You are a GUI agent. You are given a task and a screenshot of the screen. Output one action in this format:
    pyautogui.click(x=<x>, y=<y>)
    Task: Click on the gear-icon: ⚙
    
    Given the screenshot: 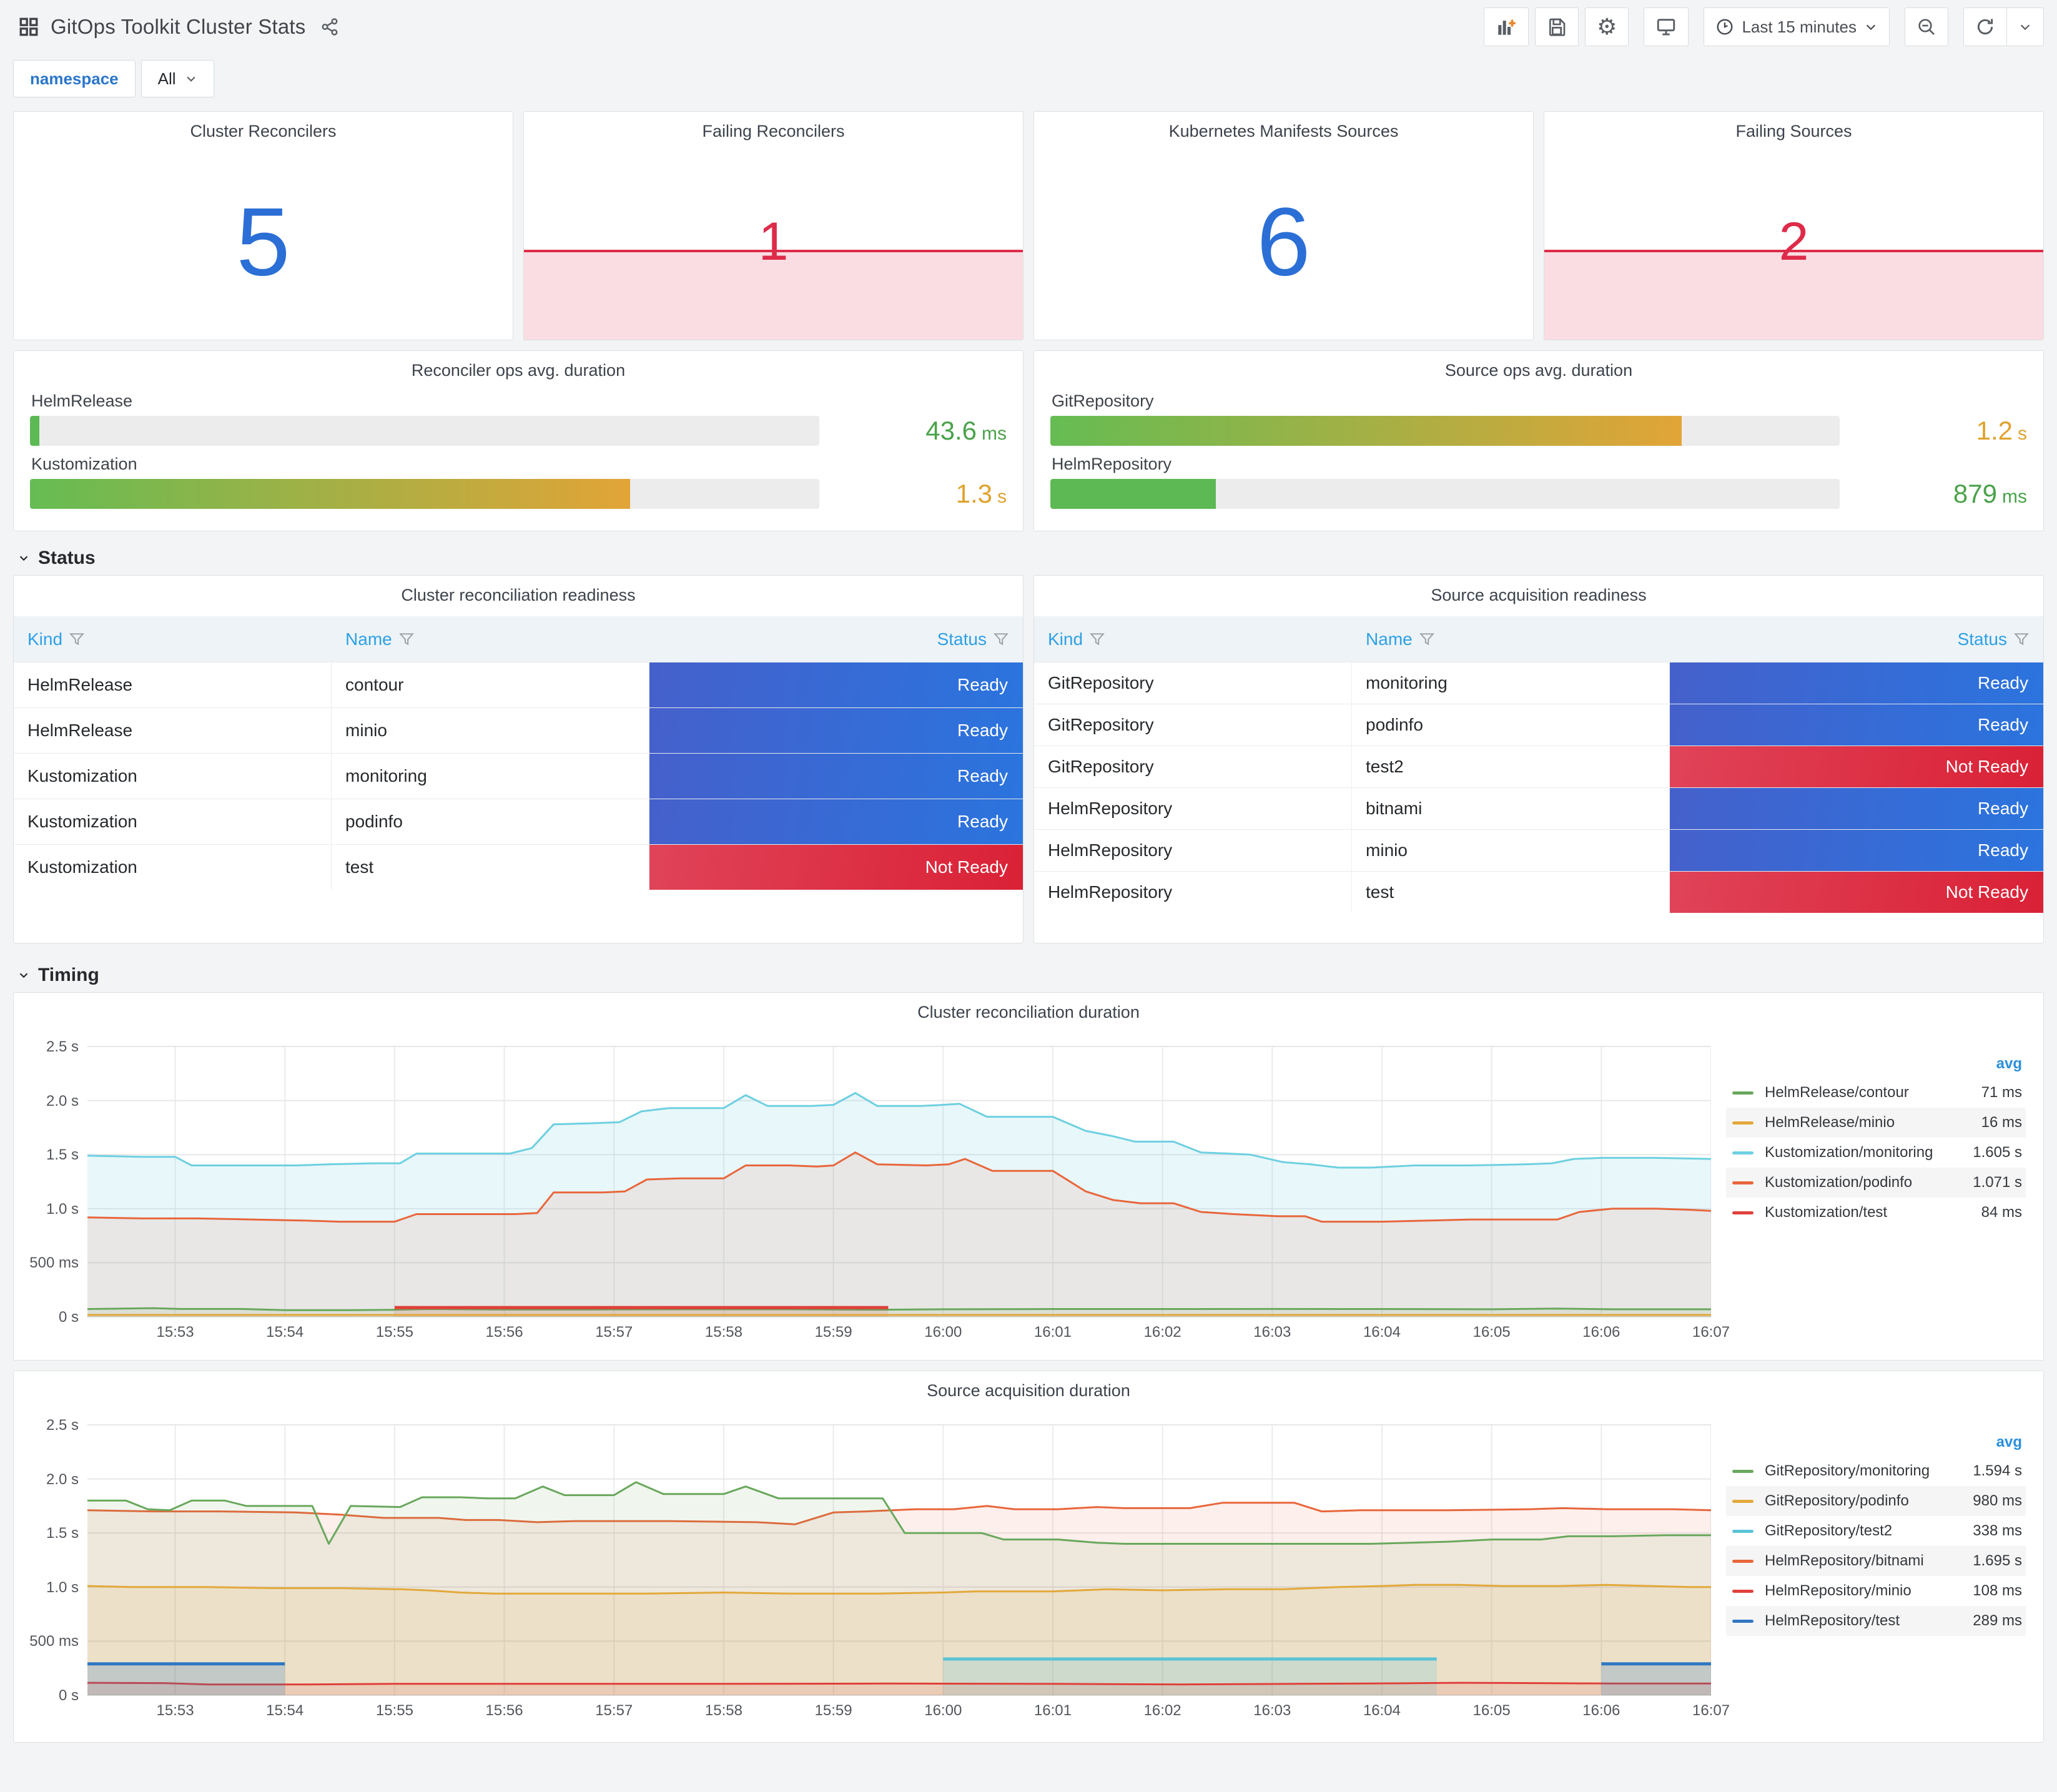 What is the action you would take?
    pyautogui.click(x=1607, y=26)
    